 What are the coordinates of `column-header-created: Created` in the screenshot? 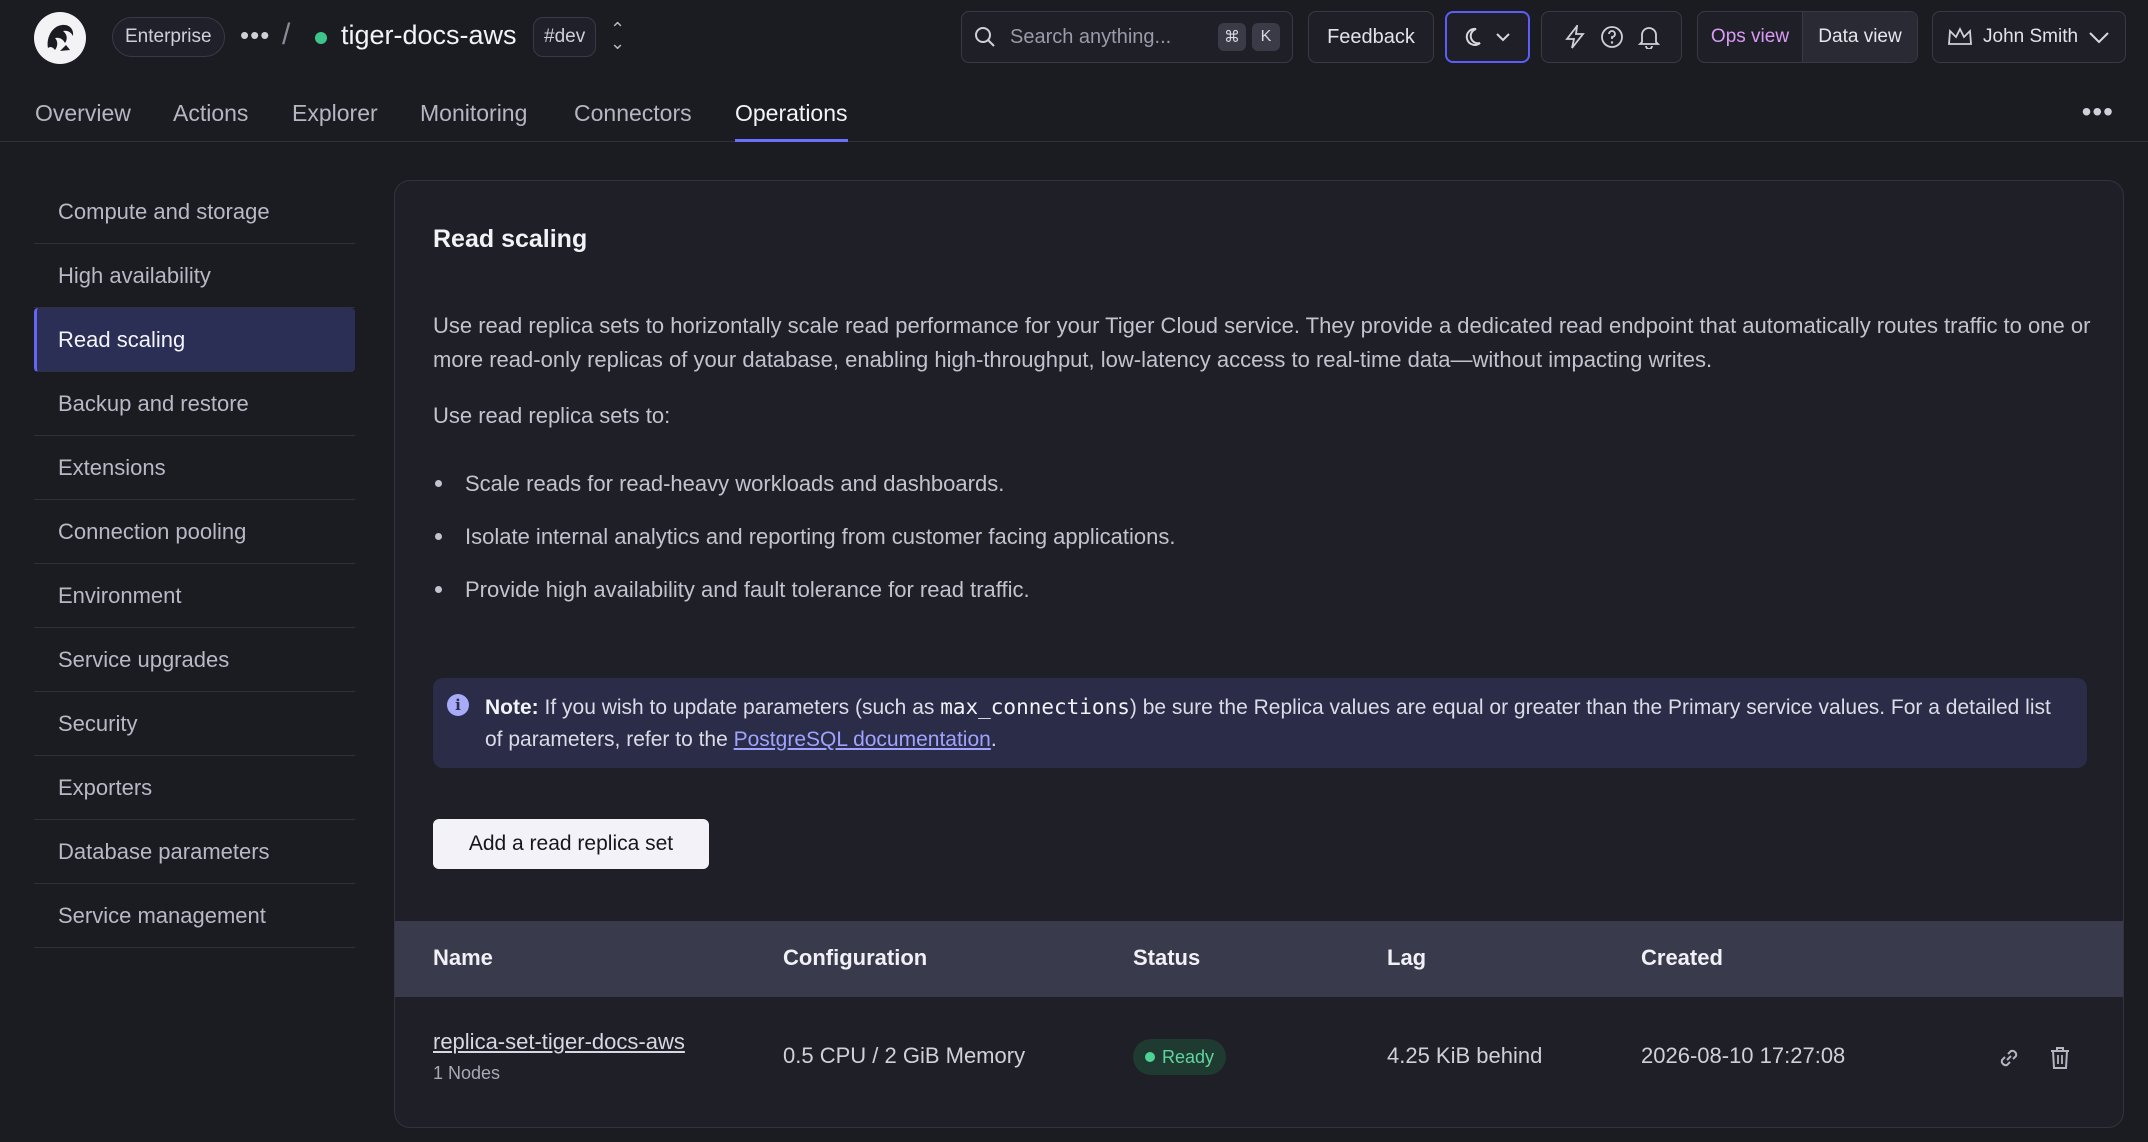 It's located at (1682, 957).